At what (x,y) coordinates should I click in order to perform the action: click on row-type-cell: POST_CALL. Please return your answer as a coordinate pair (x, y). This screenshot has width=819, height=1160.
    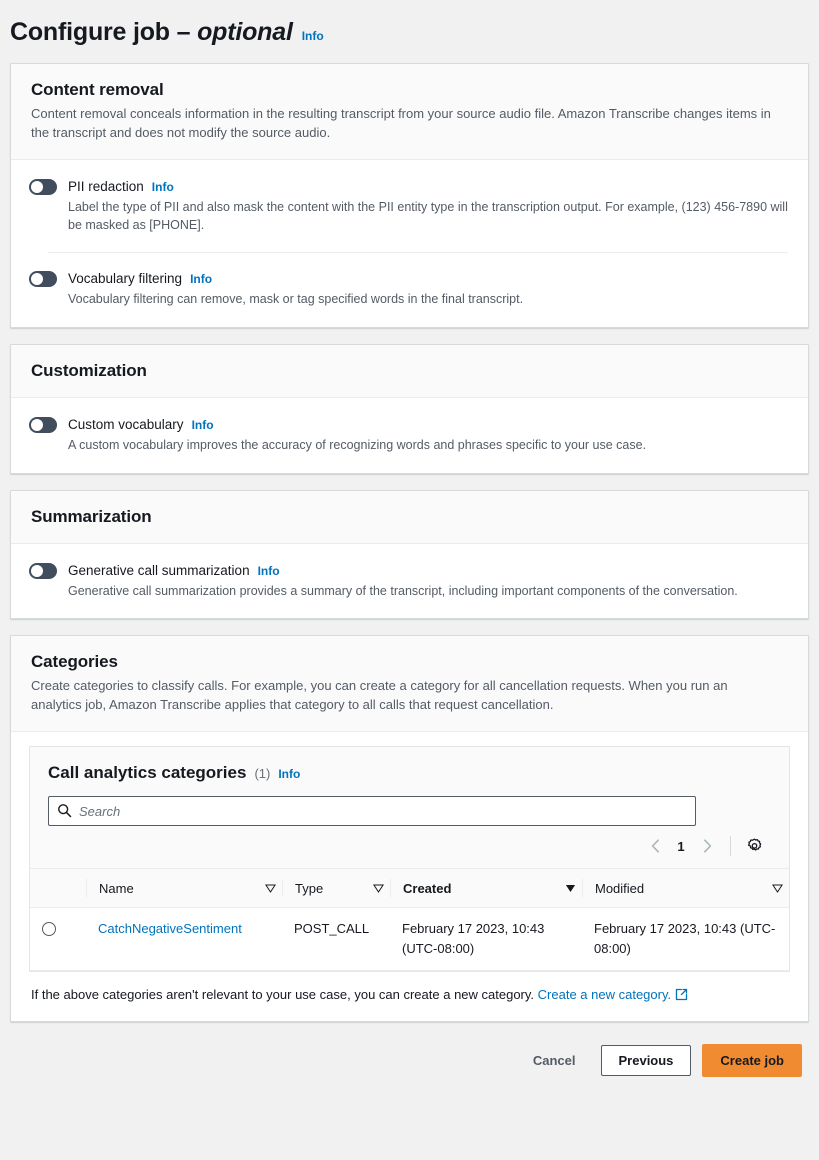
    Looking at the image, I should click on (336, 939).